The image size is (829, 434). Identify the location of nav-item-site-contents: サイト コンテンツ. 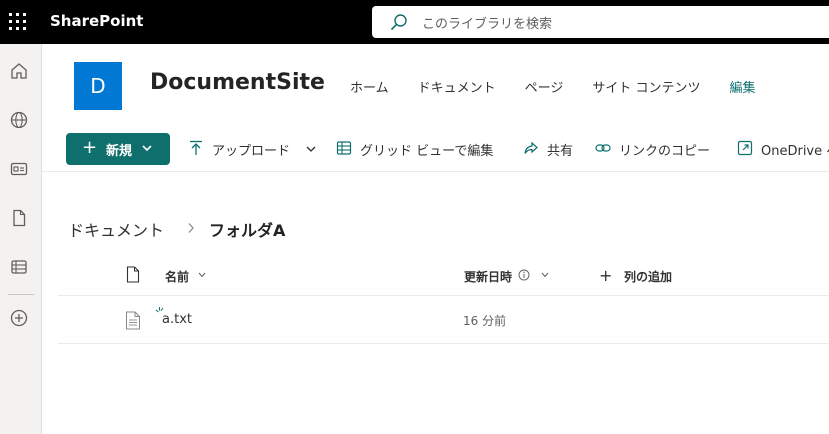
(646, 87).